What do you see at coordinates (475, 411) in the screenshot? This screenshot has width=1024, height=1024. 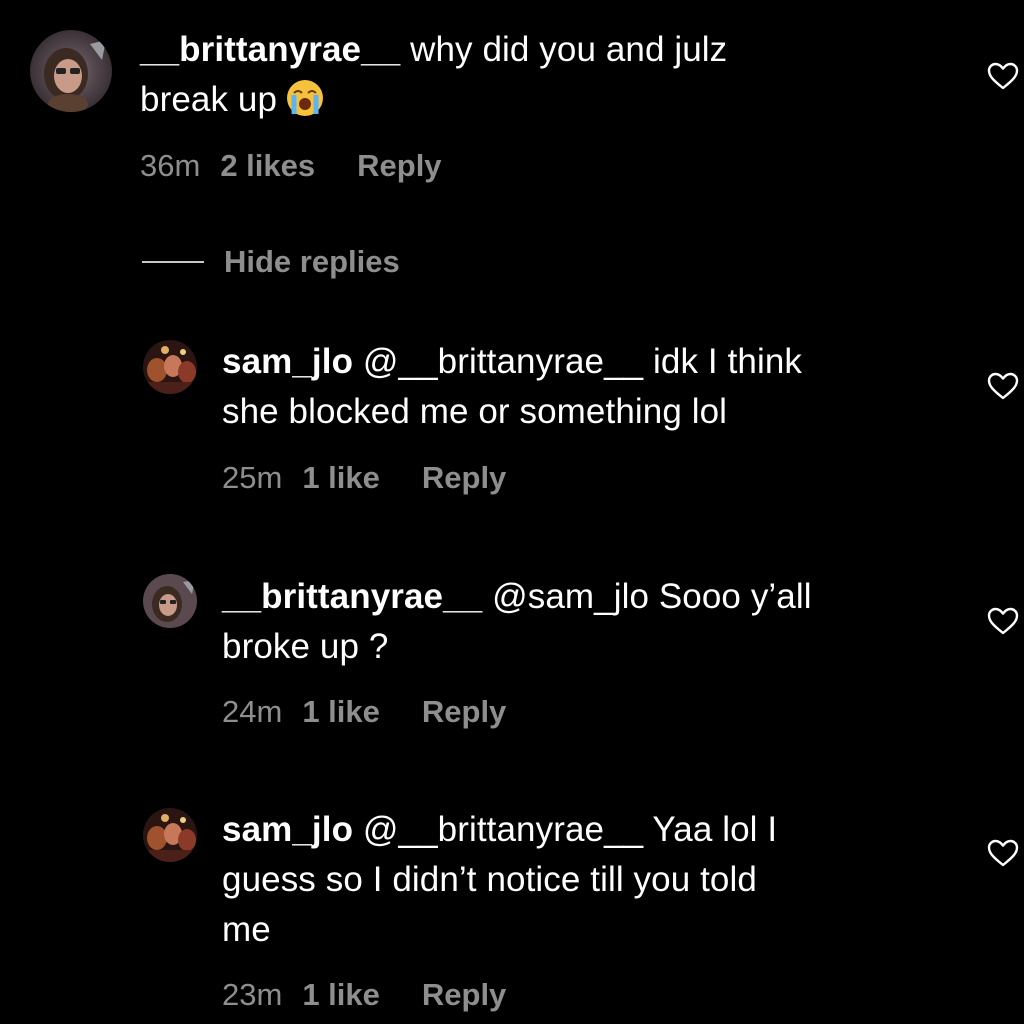 I see `comment-body-line2: she blocked me or something lol` at bounding box center [475, 411].